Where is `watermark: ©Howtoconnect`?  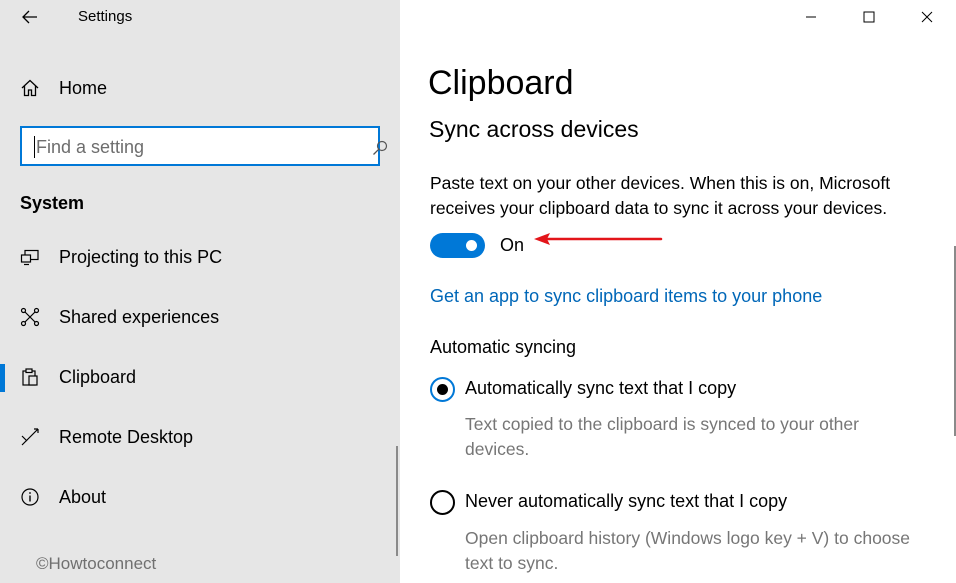
watermark: ©Howtoconnect is located at coordinates (96, 563).